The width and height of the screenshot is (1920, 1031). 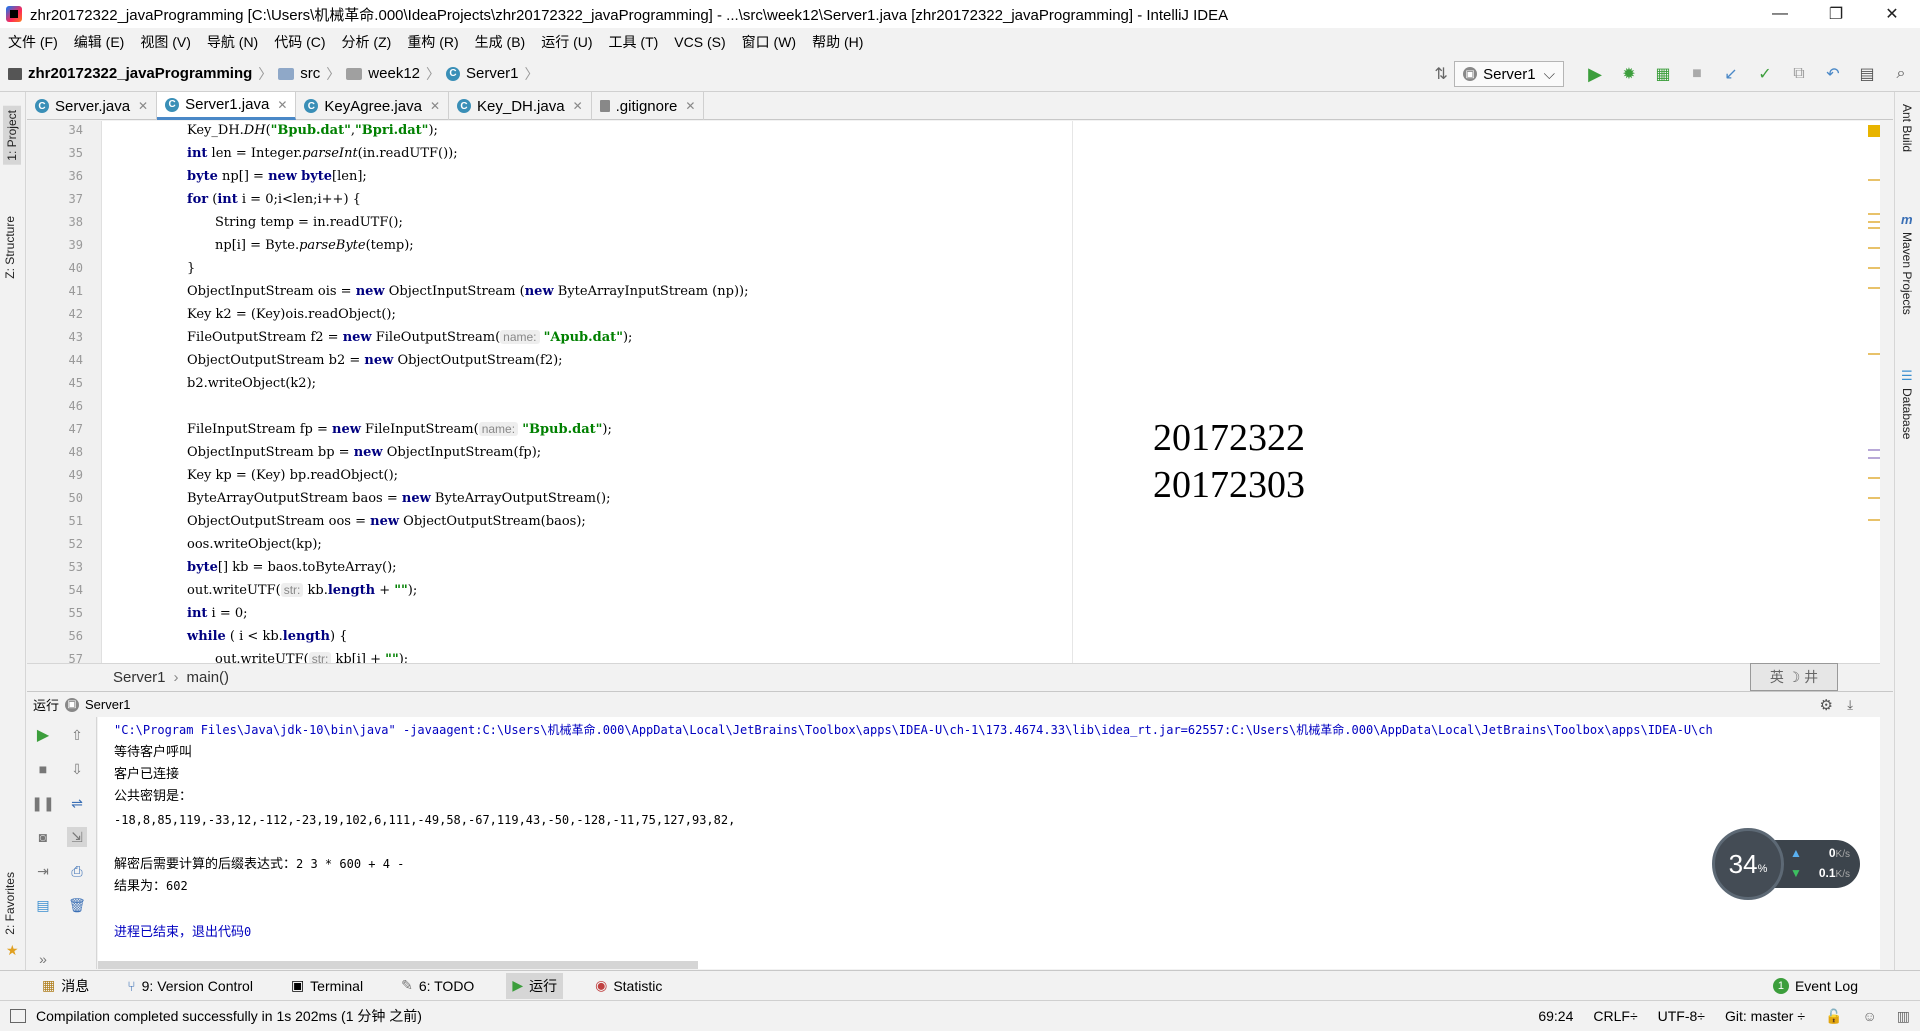 I want to click on login-icon: ⇥, so click(x=43, y=871).